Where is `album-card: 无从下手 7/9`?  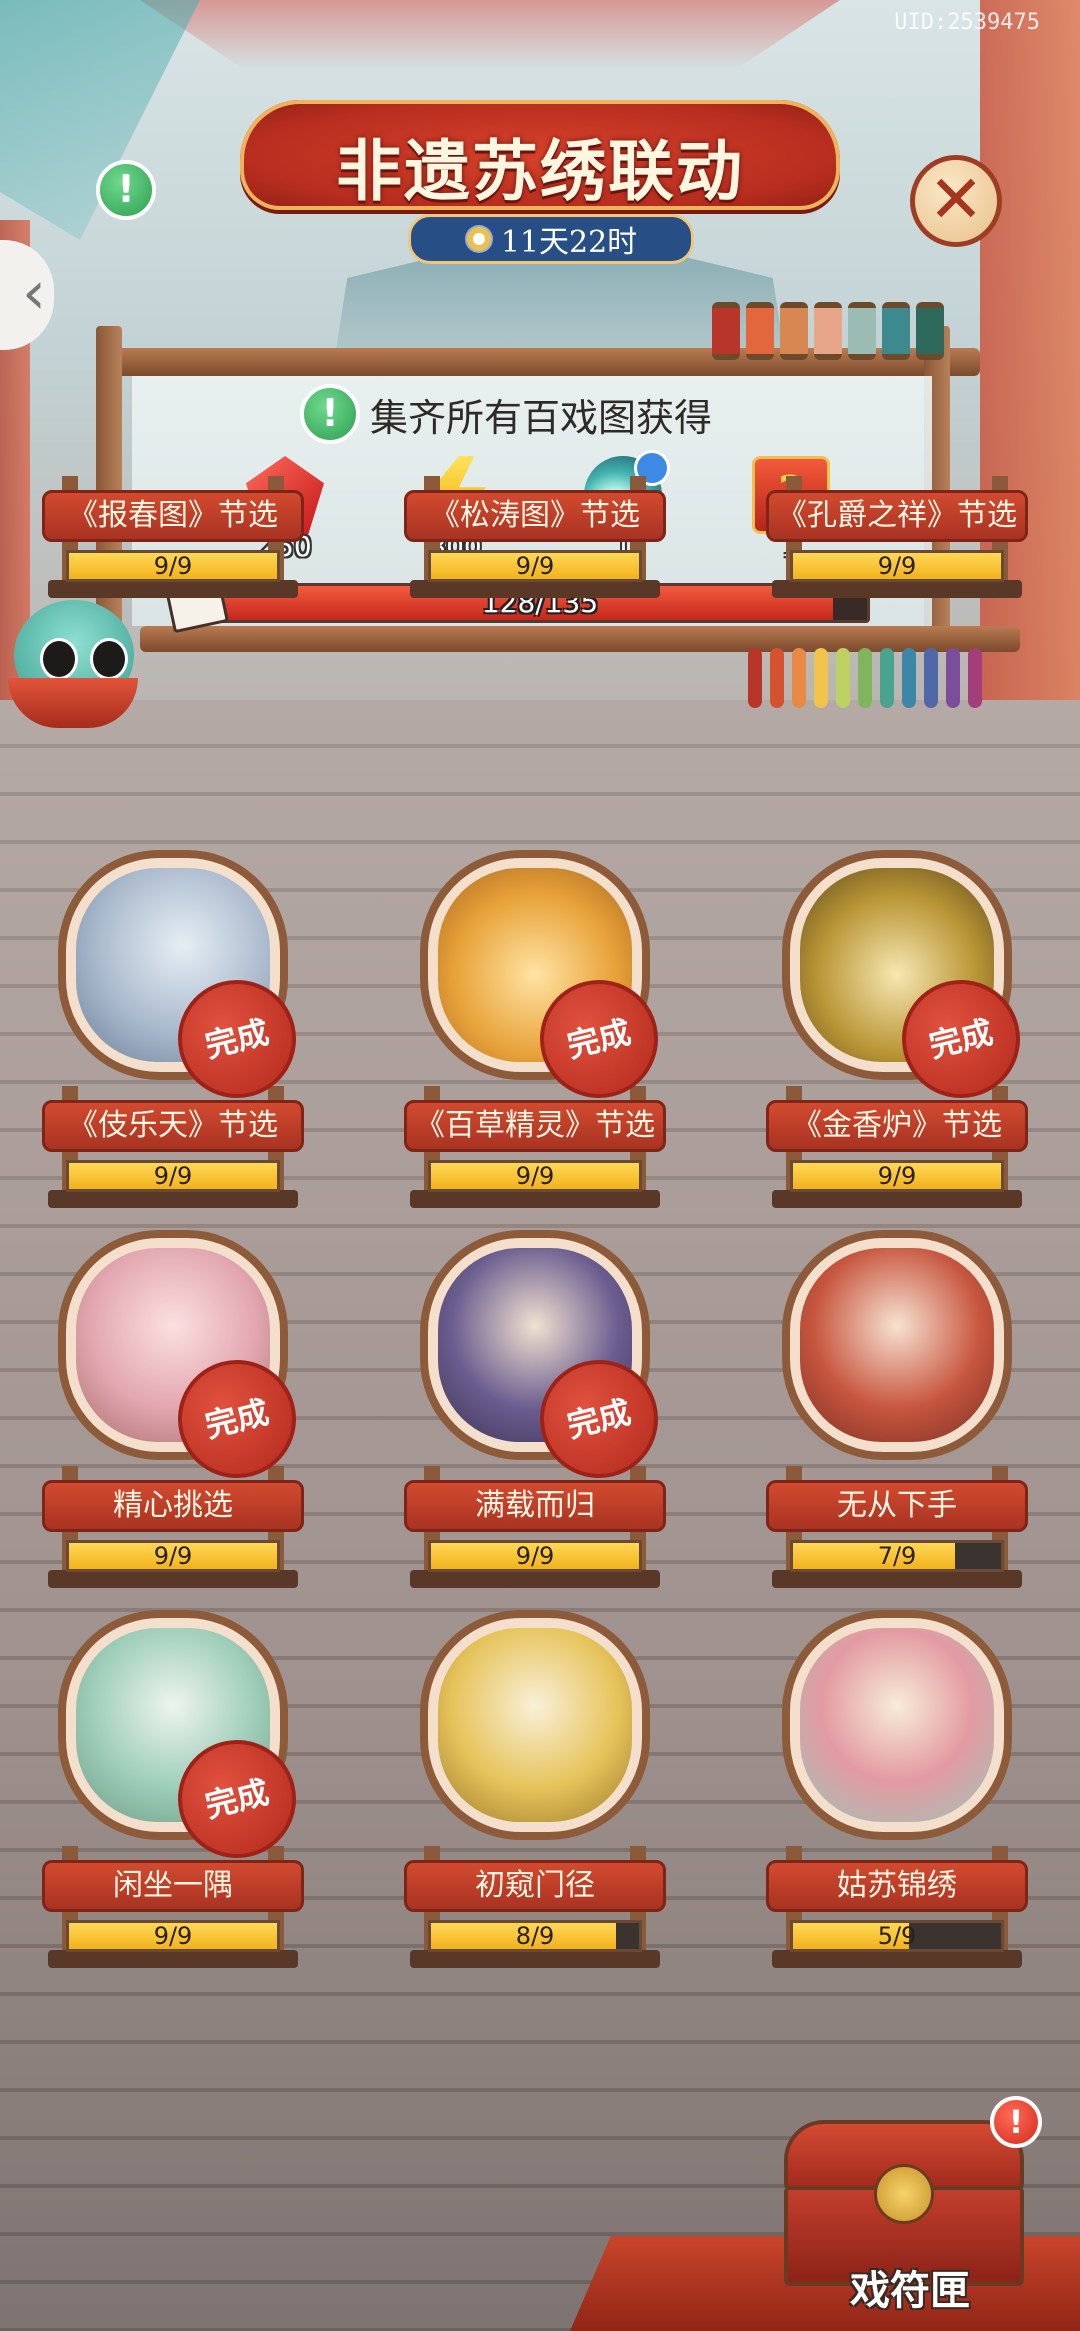 album-card: 无从下手 7/9 is located at coordinates (897, 1420).